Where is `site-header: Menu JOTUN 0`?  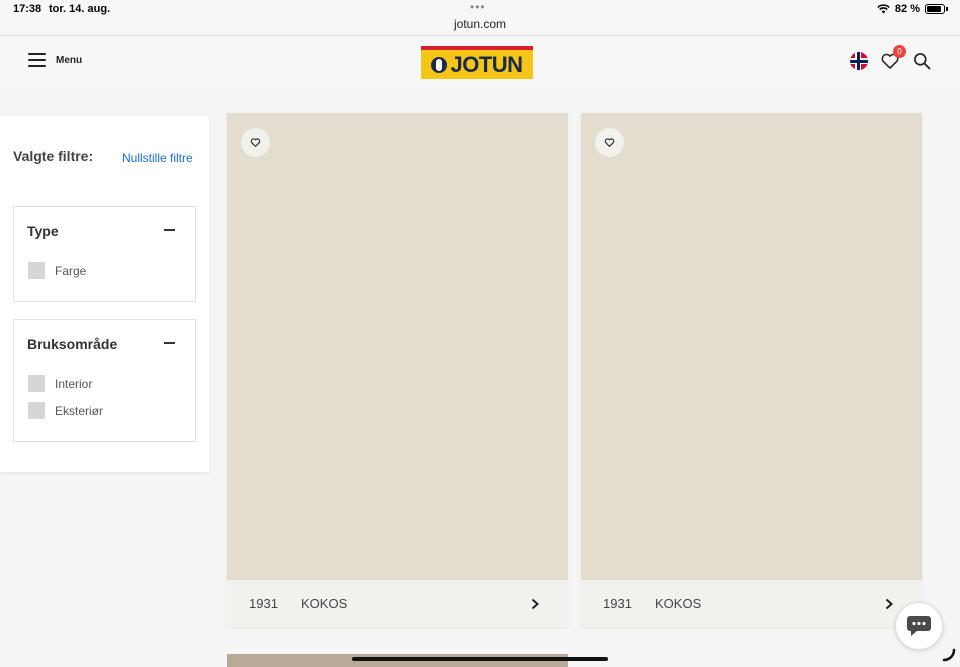 site-header: Menu JOTUN 0 is located at coordinates (480, 62).